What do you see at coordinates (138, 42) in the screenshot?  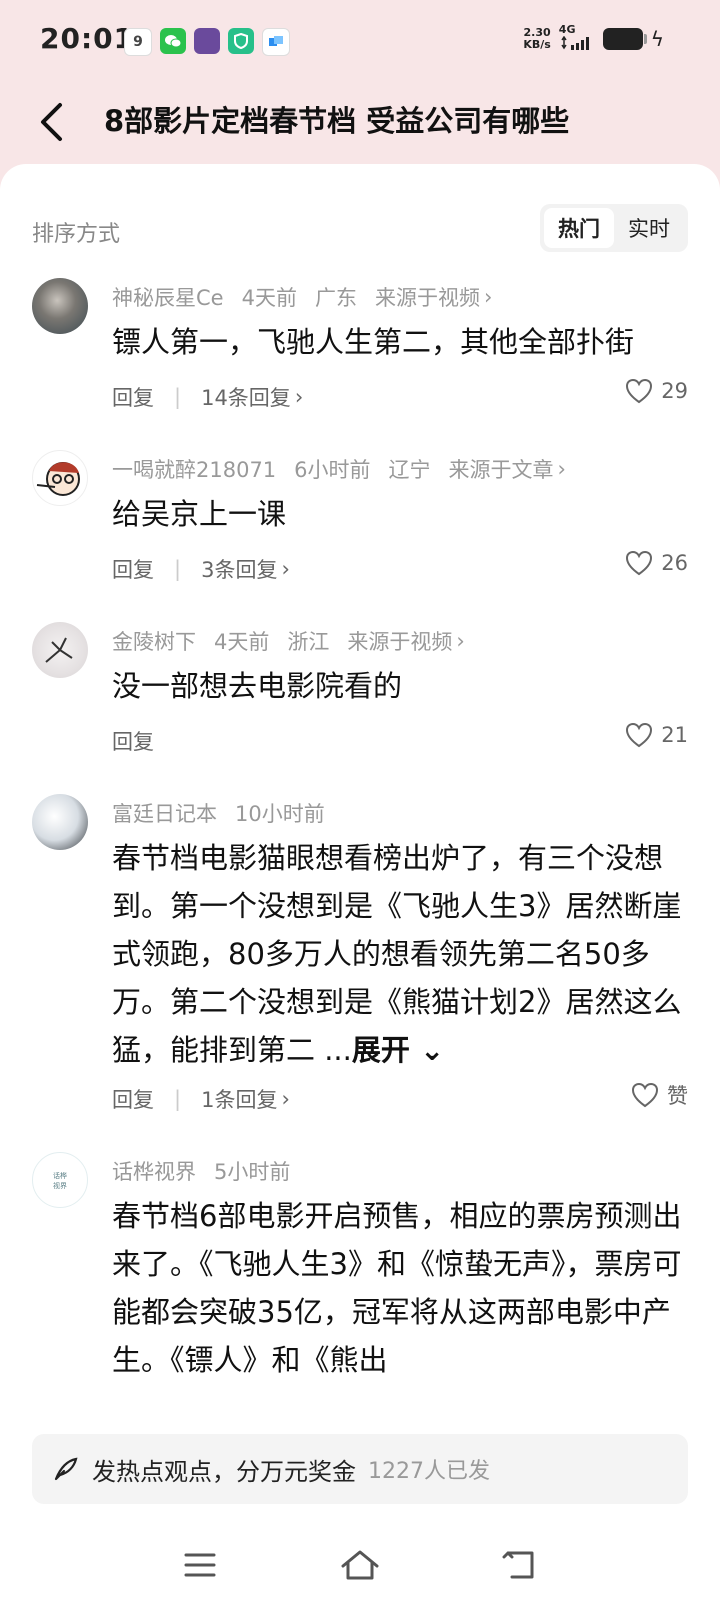 I see `notification-icon: 9` at bounding box center [138, 42].